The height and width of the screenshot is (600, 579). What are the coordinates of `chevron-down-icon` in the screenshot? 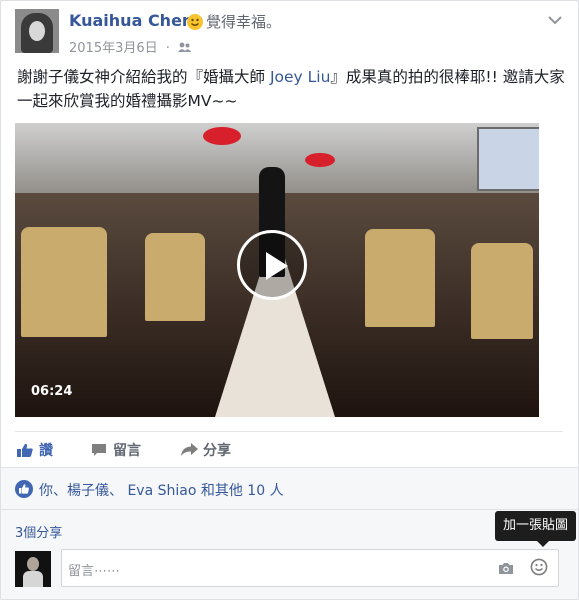 It's located at (555, 21).